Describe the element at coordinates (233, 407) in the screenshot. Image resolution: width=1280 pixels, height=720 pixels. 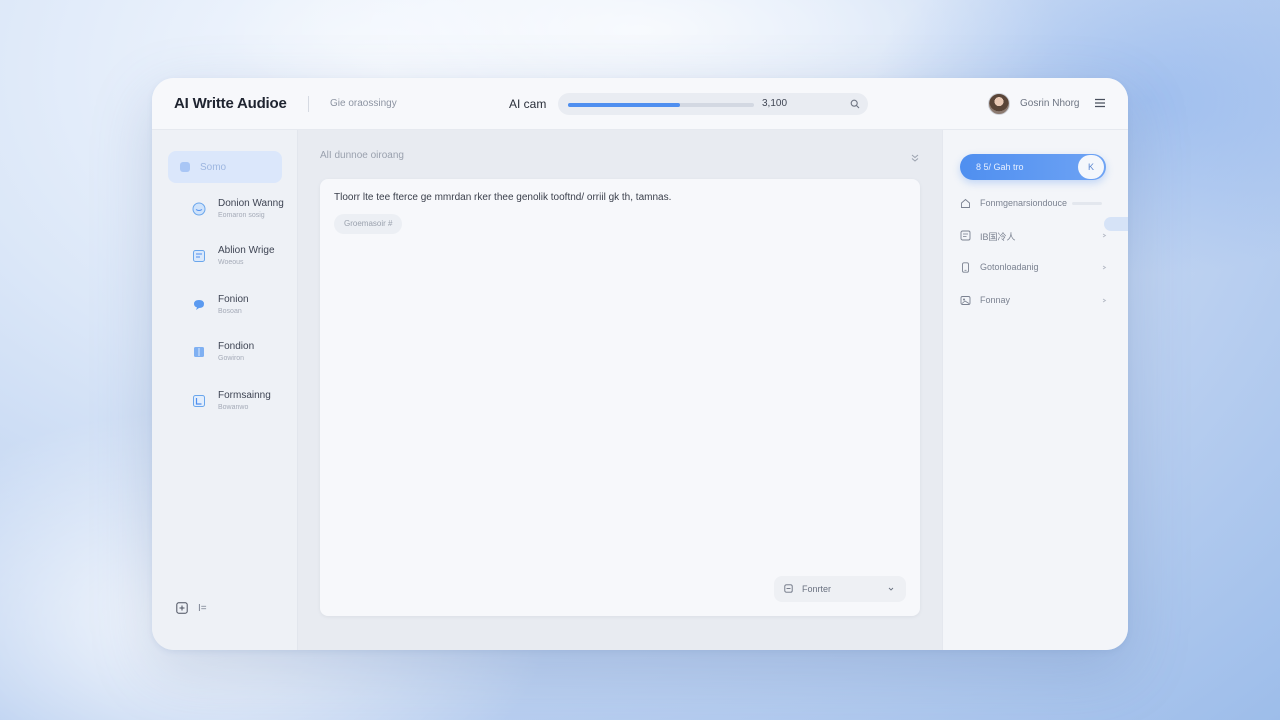
I see `sidebar-item-subtitle: Bowanwo` at that location.